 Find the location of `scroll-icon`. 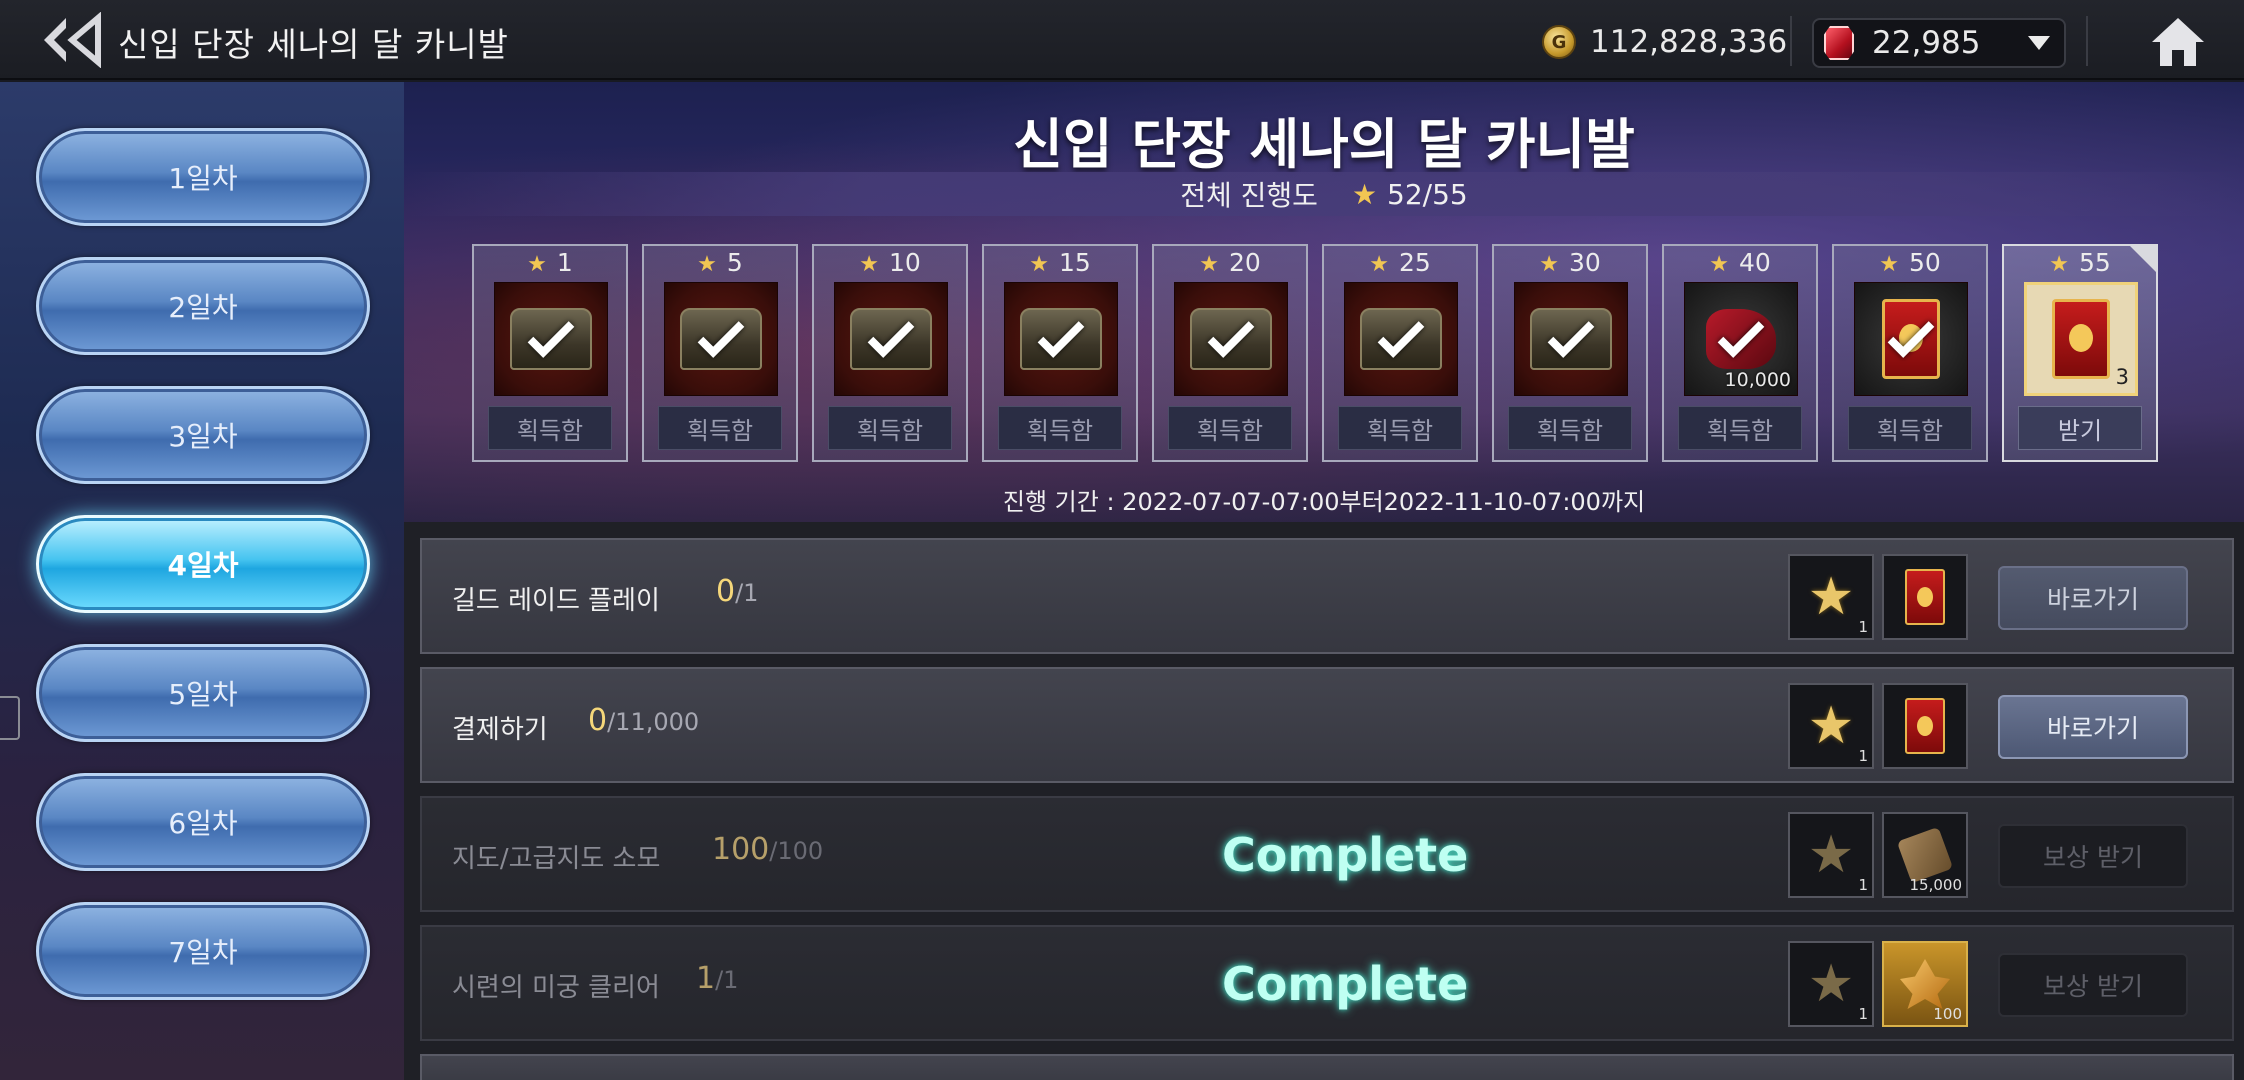

scroll-icon is located at coordinates (1925, 855).